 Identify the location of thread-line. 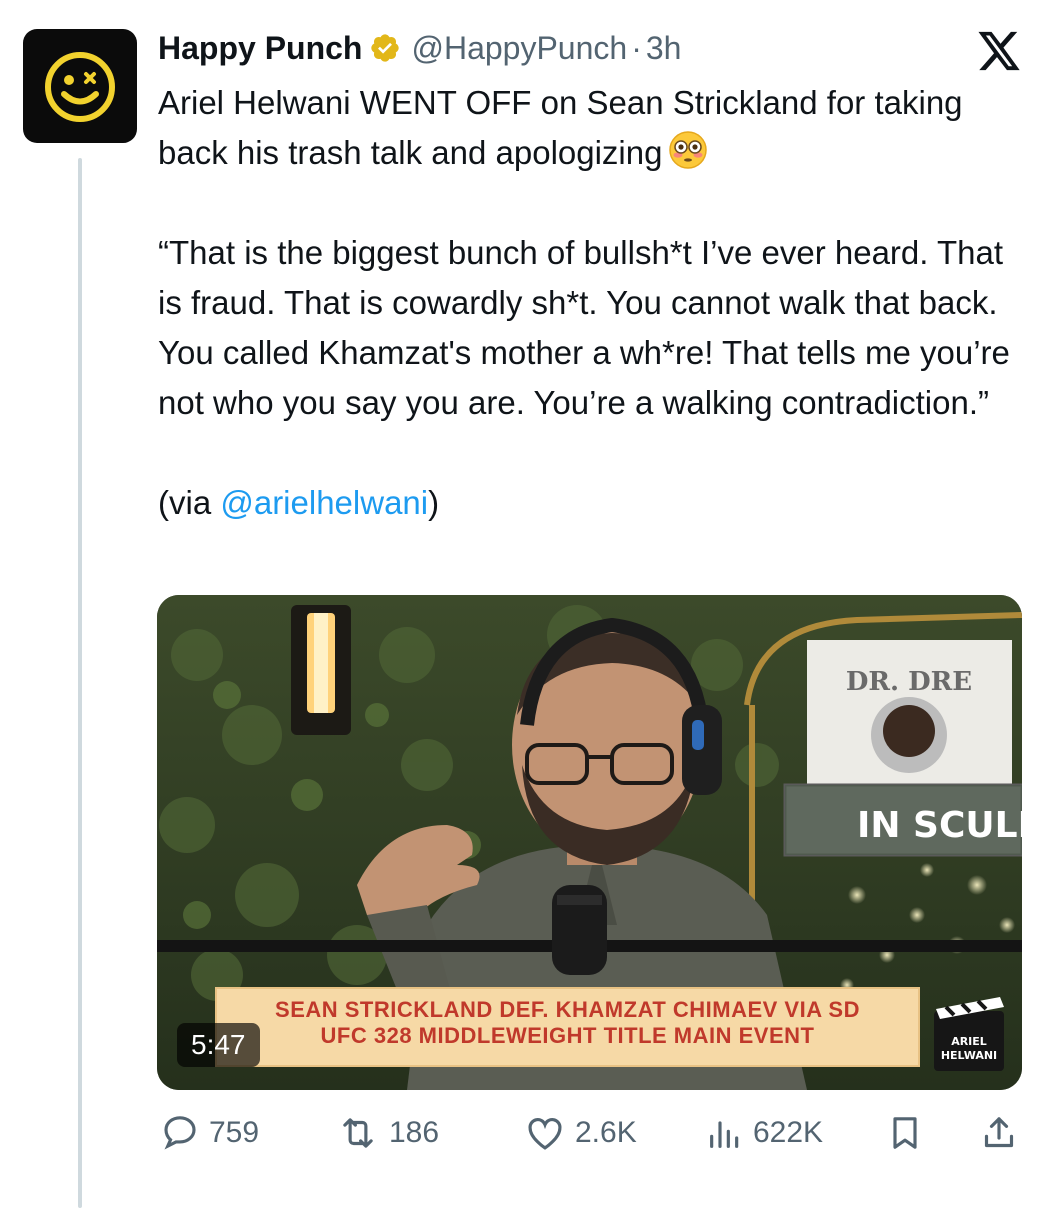
(80, 683).